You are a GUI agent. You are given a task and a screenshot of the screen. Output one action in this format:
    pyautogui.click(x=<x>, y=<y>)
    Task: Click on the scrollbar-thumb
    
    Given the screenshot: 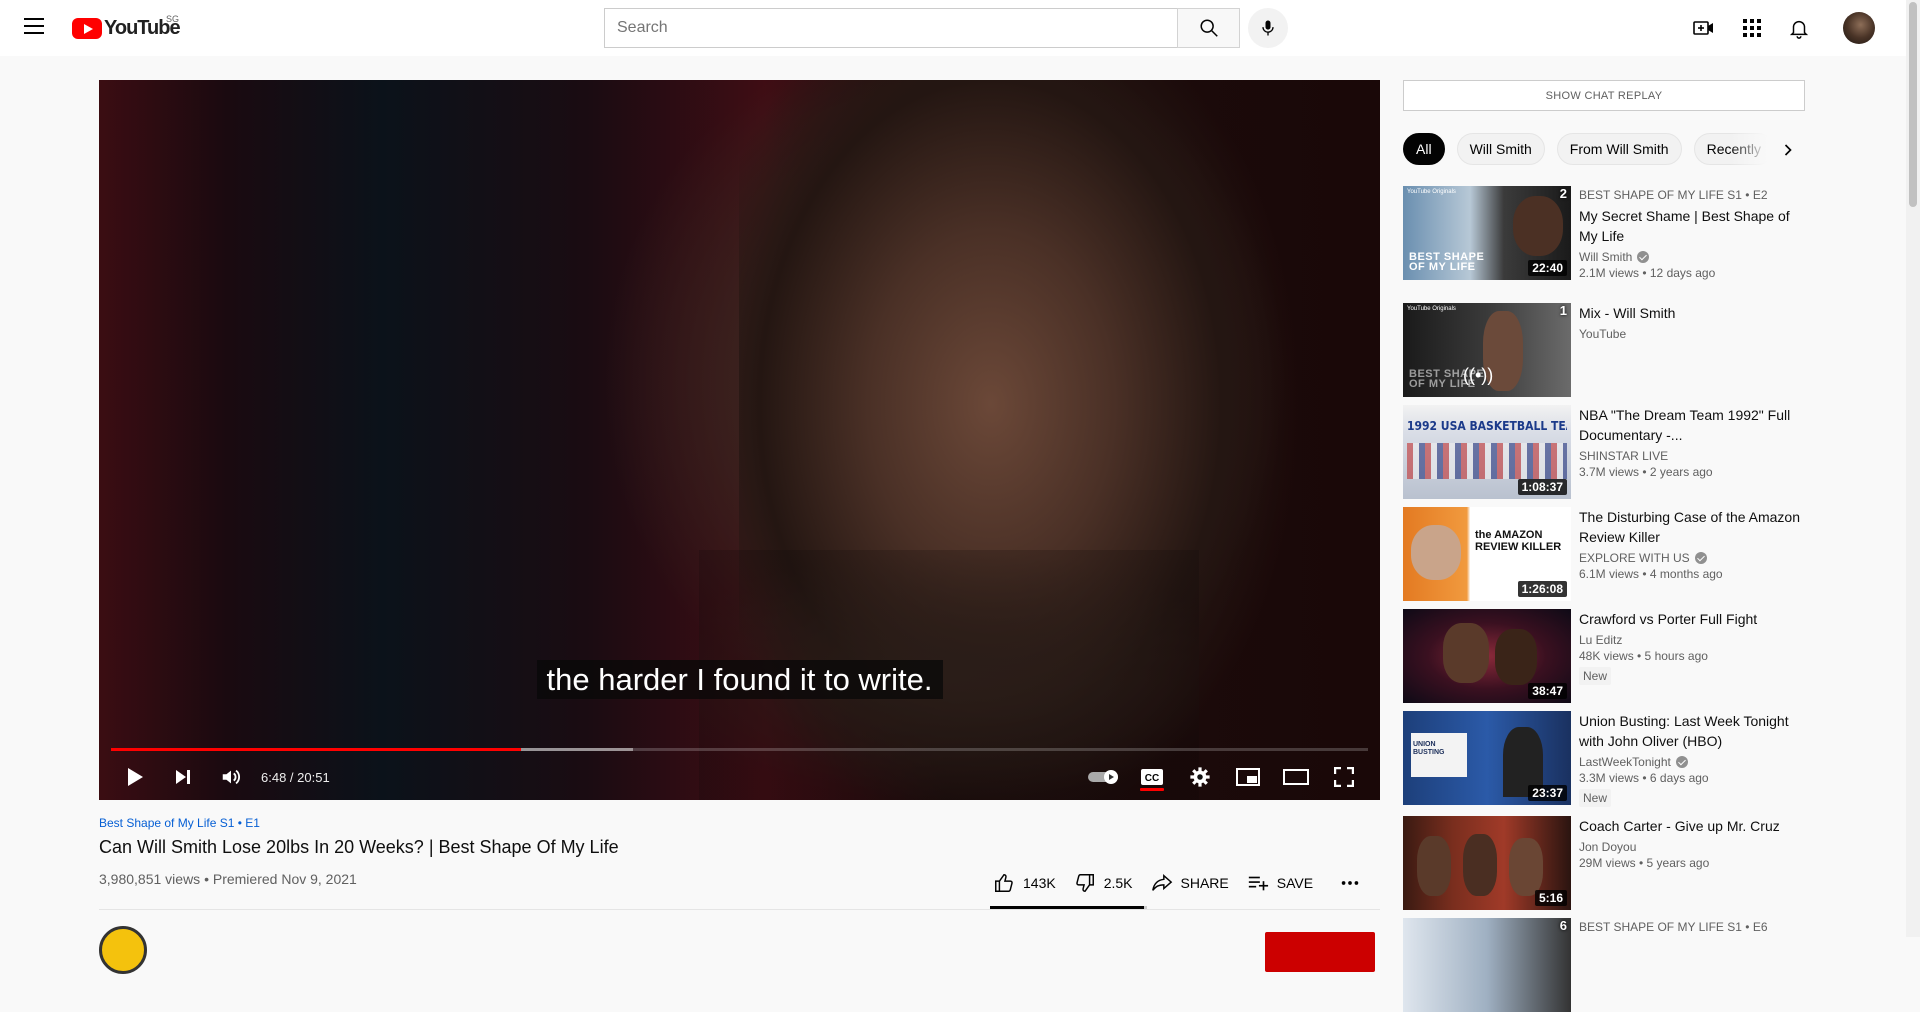 What is the action you would take?
    pyautogui.click(x=1913, y=104)
    